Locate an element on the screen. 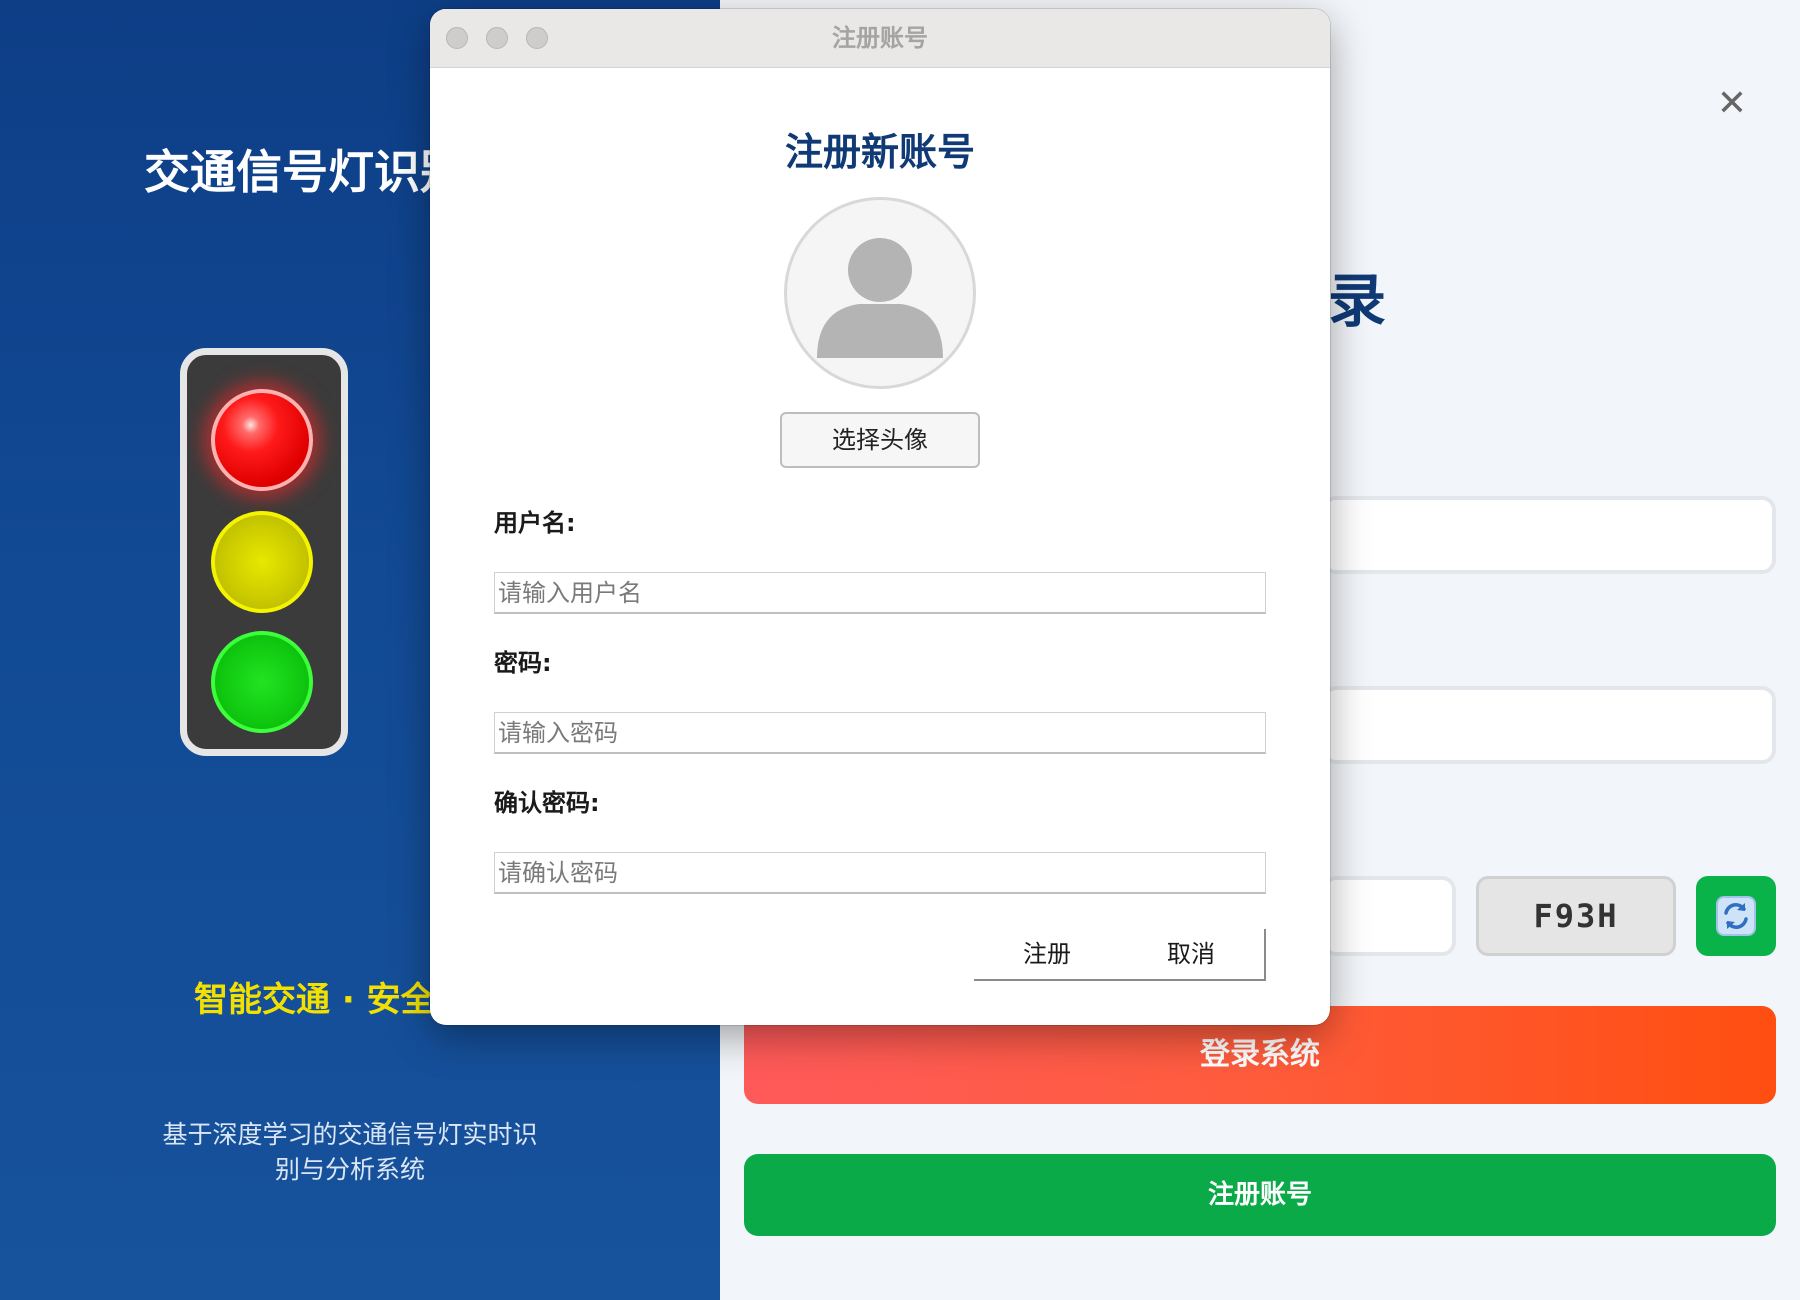 The height and width of the screenshot is (1300, 1800). window-title: 注册账号 is located at coordinates (880, 38).